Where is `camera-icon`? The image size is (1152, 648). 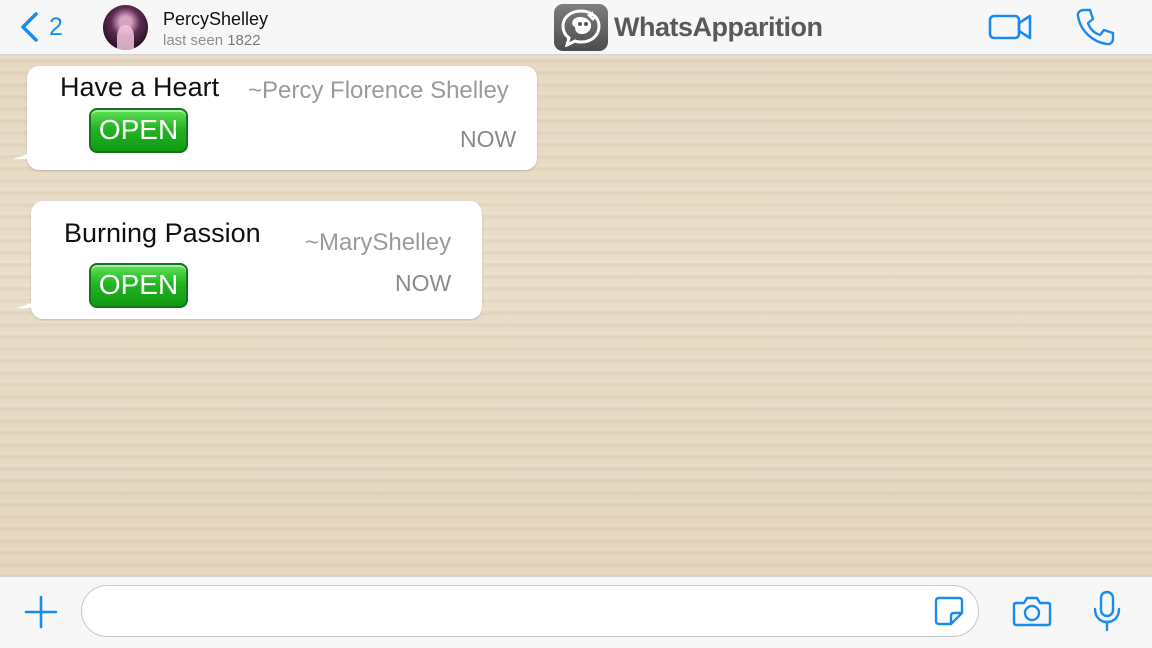 camera-icon is located at coordinates (1032, 611).